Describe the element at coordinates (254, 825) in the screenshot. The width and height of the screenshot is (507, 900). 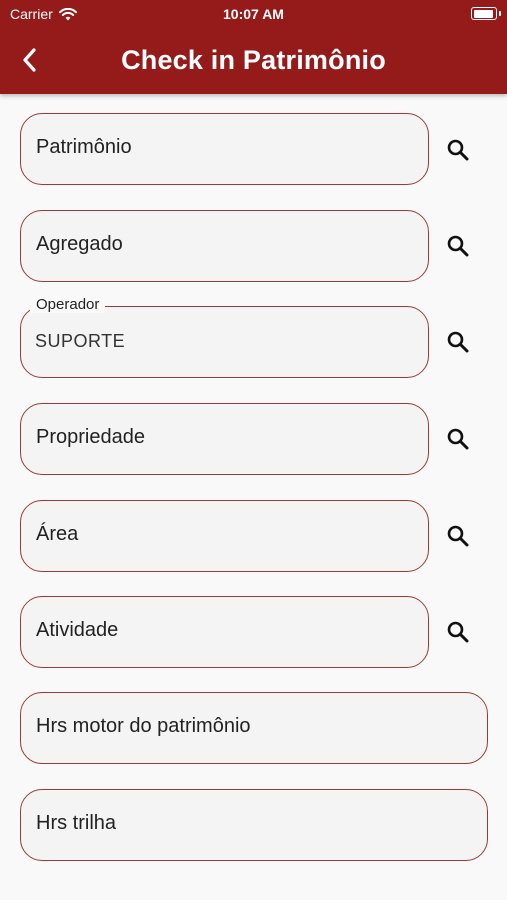
I see `hrs-trilha-field: Hrs trilha` at that location.